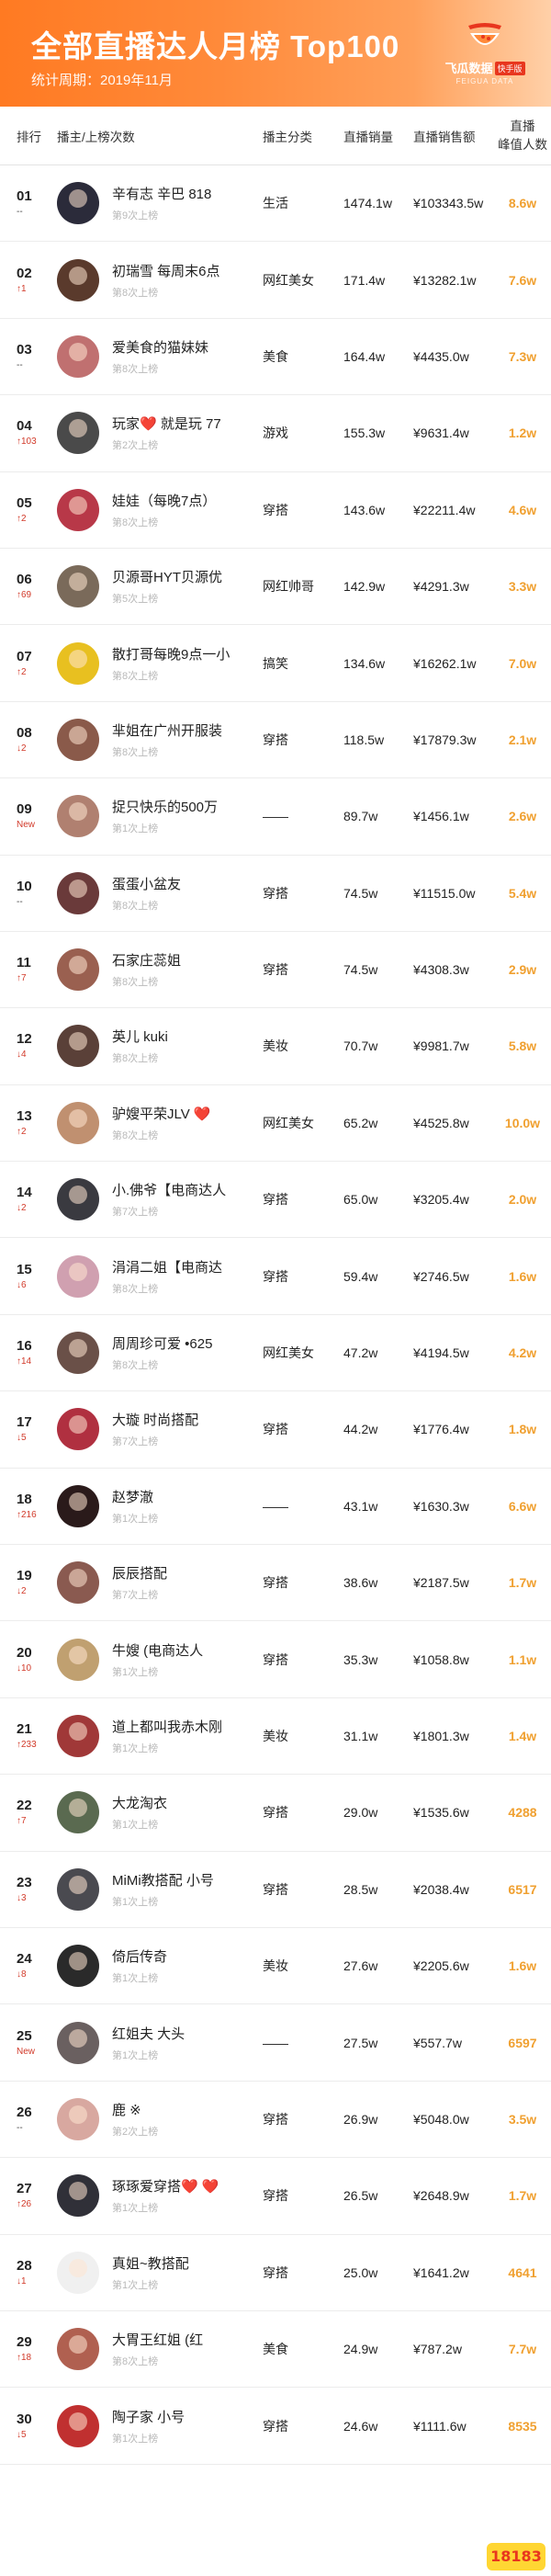 Image resolution: width=551 pixels, height=2576 pixels. Describe the element at coordinates (157, 816) in the screenshot. I see `host-cell: 捉只快乐的500万 第1次上榜` at that location.